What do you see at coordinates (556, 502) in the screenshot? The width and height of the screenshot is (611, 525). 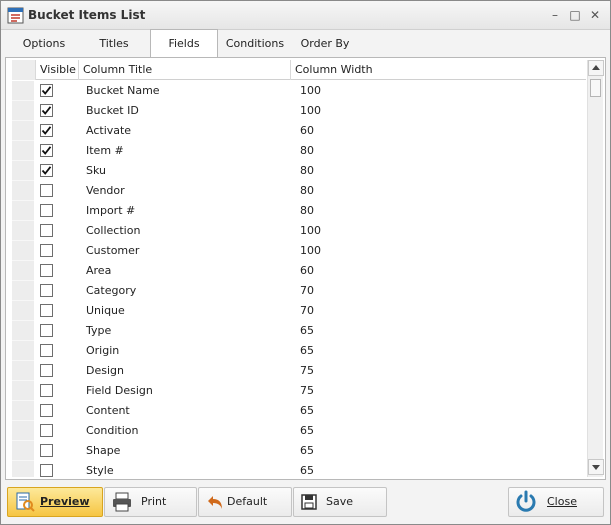 I see `close-button: Close` at bounding box center [556, 502].